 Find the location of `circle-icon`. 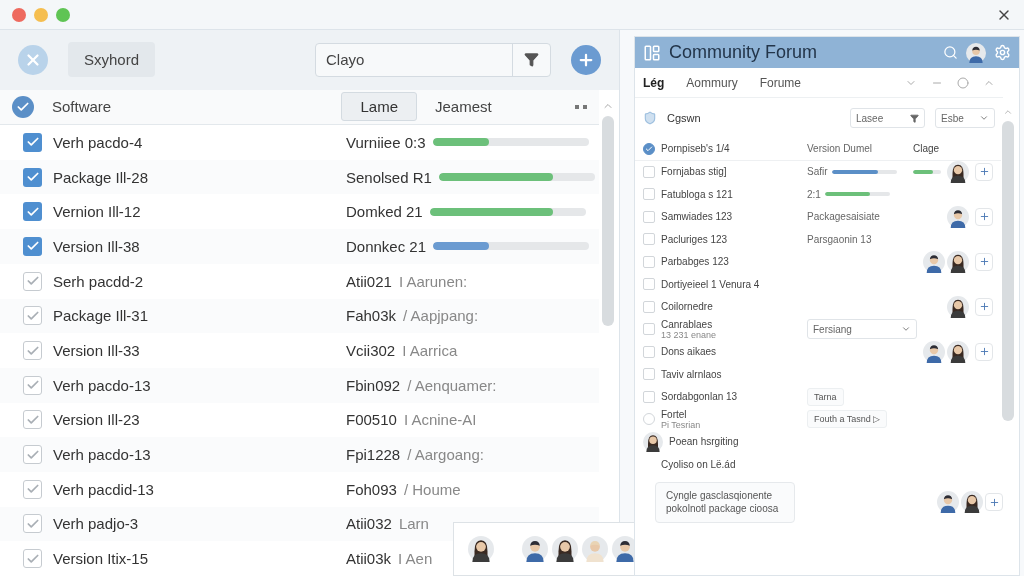

circle-icon is located at coordinates (963, 82).